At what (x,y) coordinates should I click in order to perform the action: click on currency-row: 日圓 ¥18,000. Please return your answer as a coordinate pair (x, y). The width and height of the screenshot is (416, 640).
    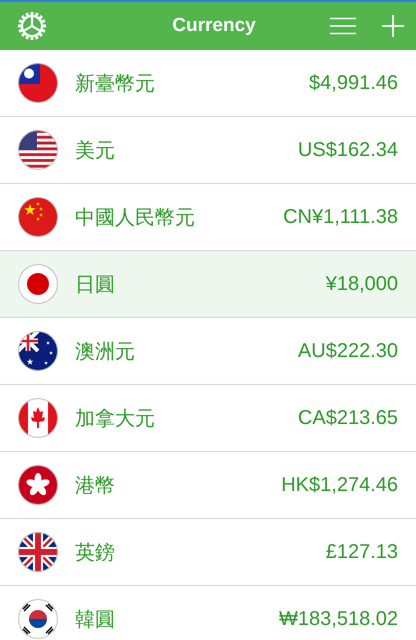
    Looking at the image, I should click on (208, 284).